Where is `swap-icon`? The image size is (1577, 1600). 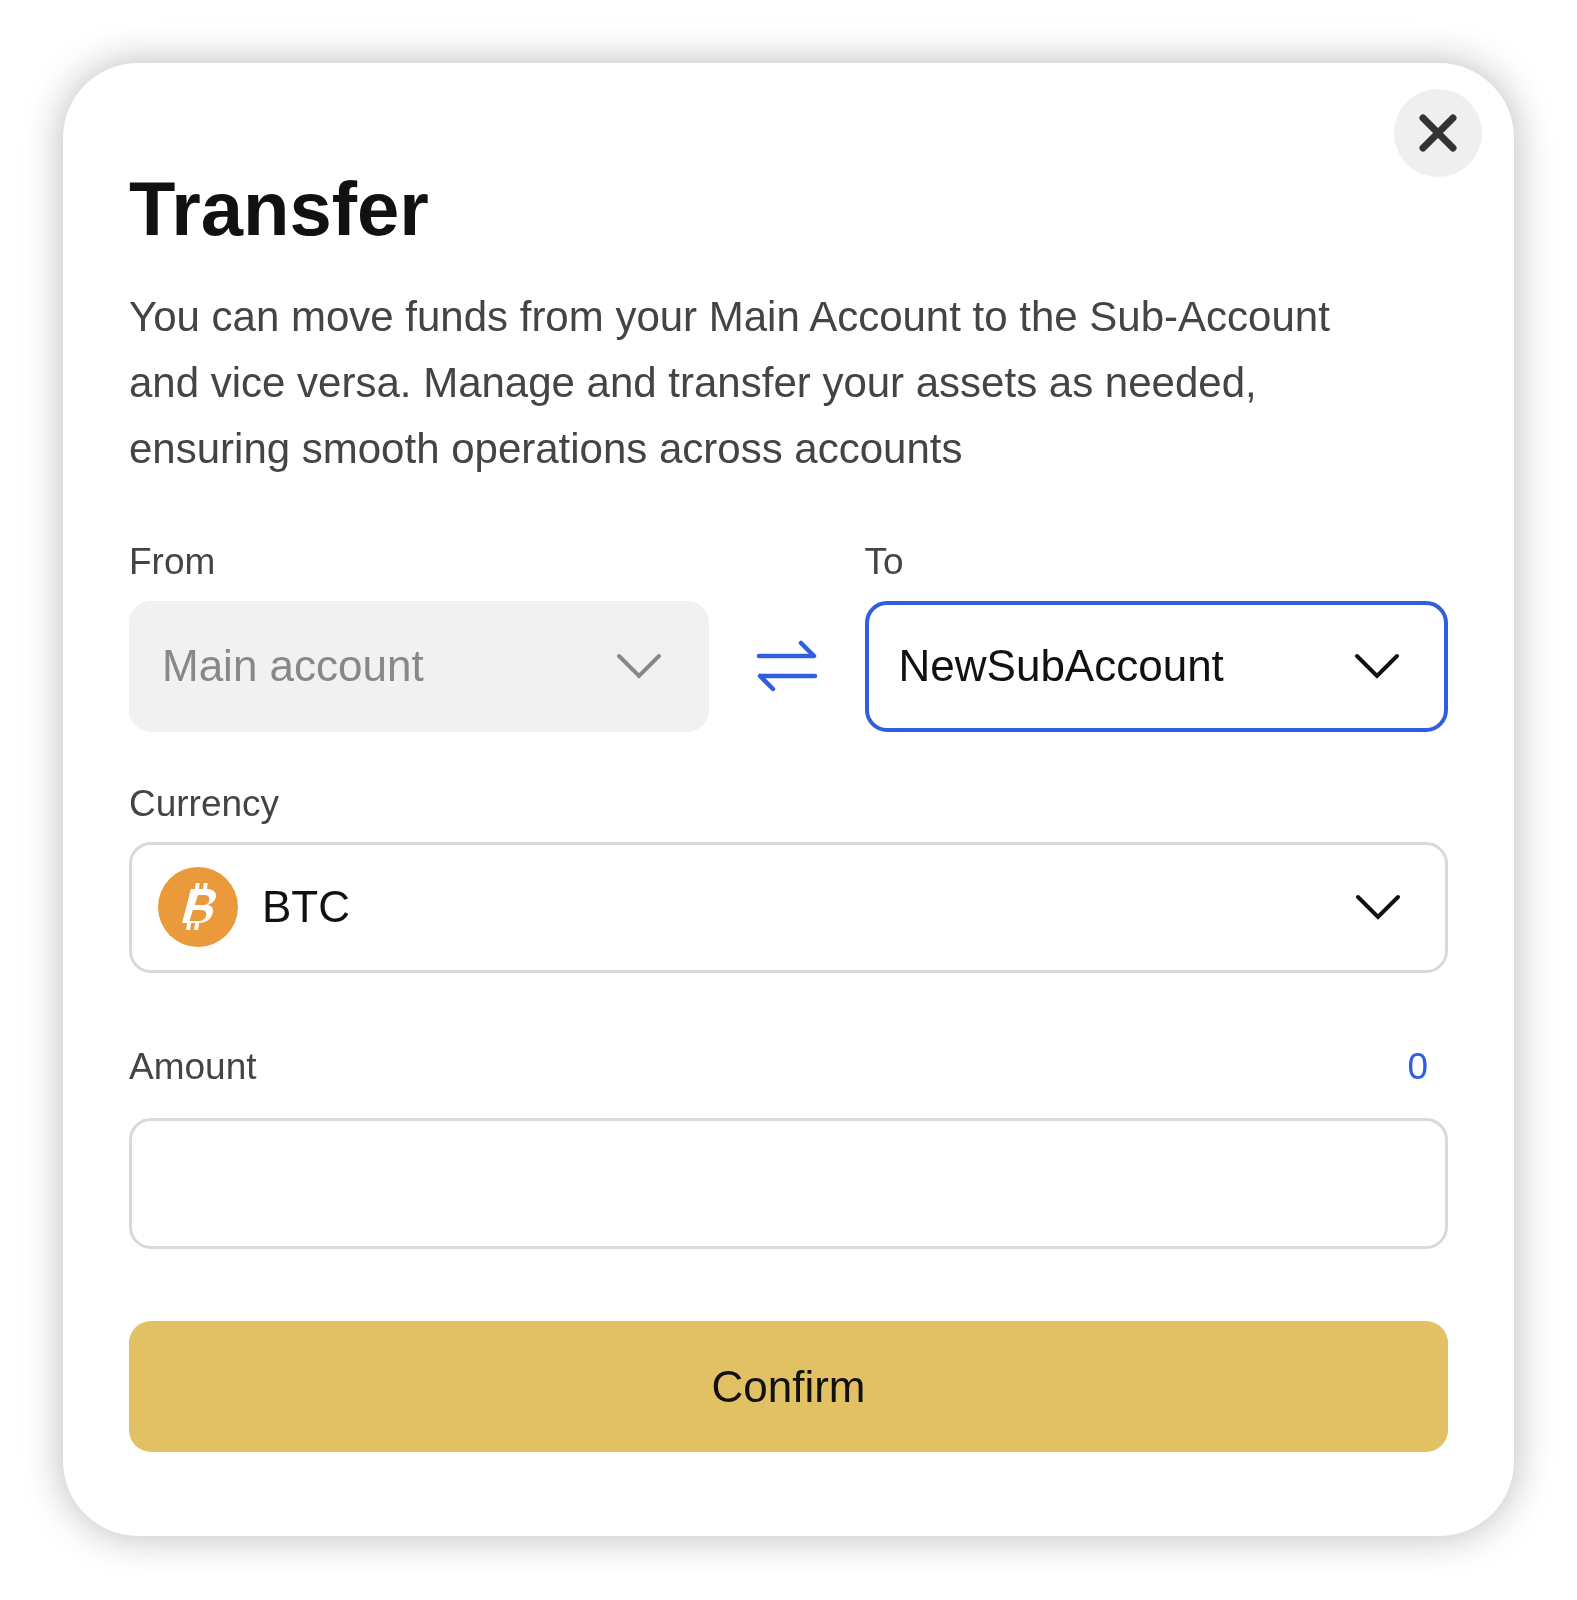 swap-icon is located at coordinates (787, 666).